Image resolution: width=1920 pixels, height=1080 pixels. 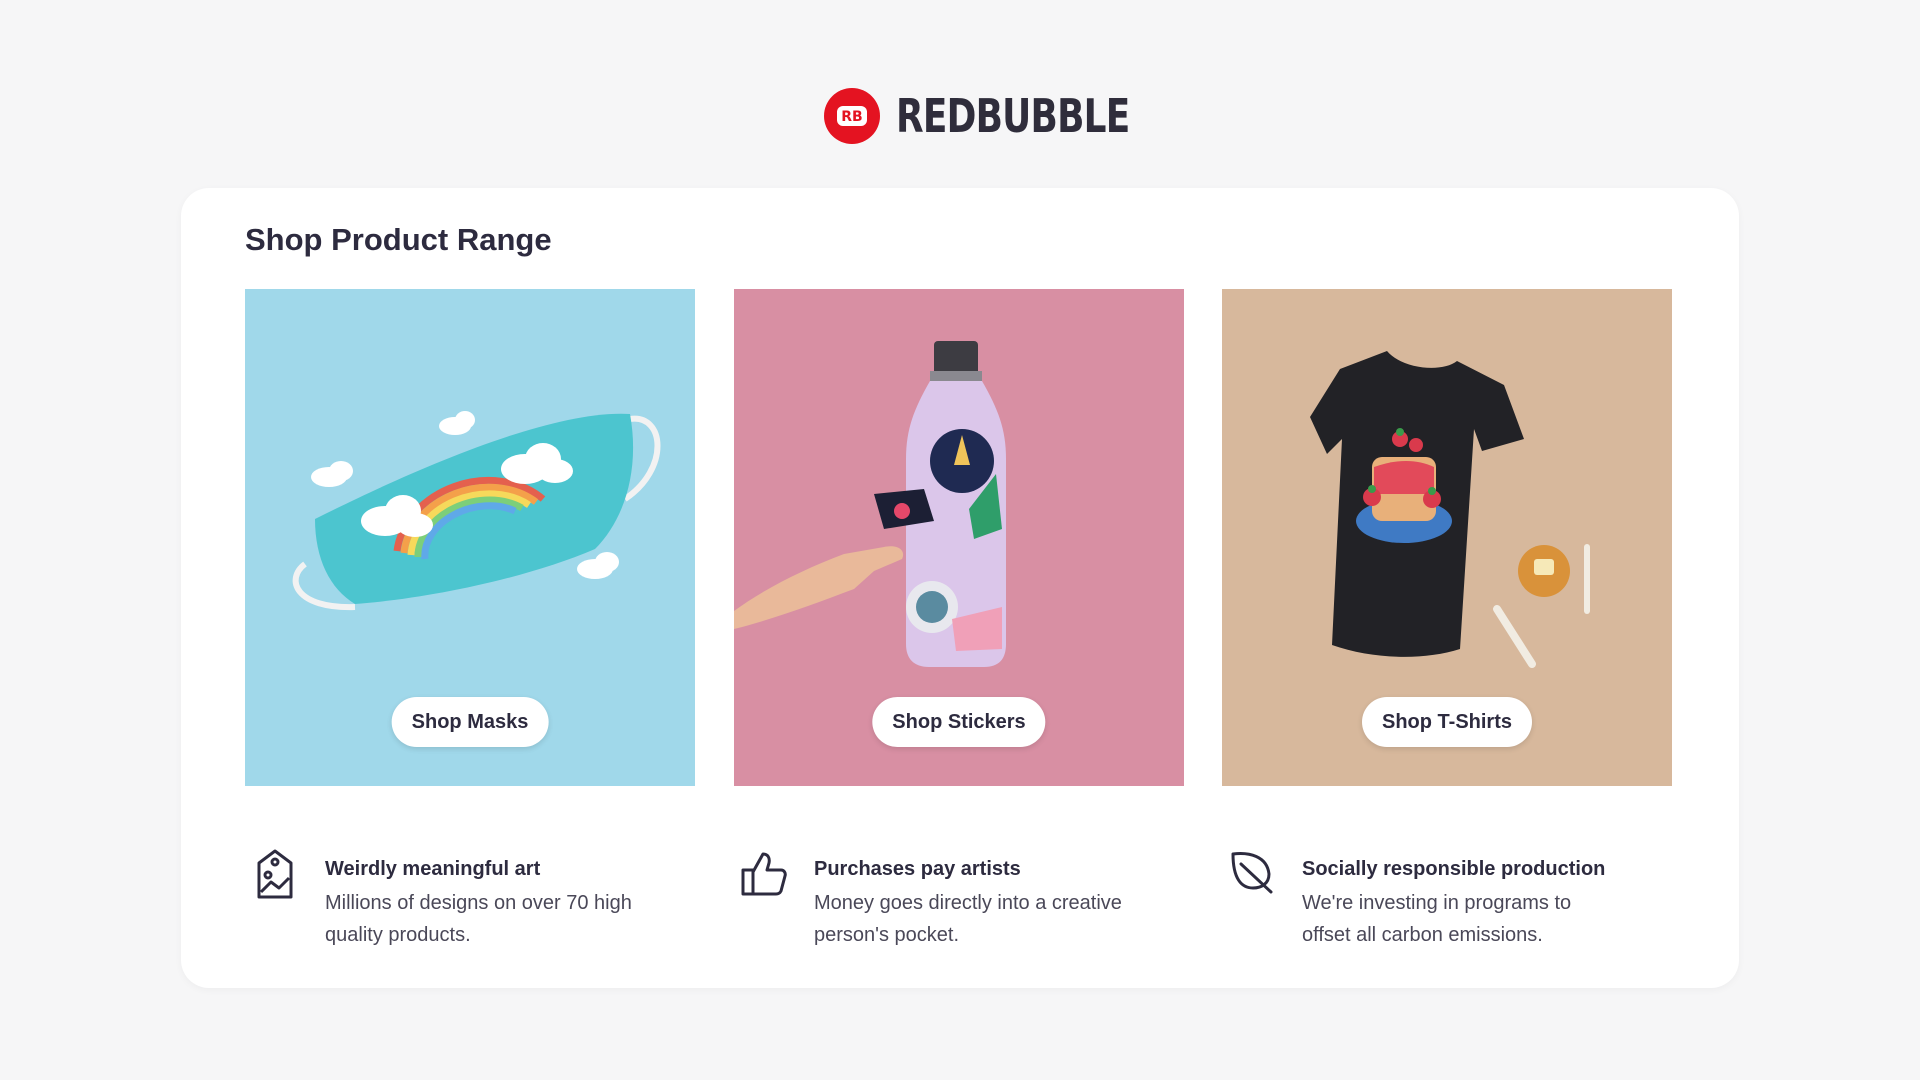 I want to click on tile-masks: Shop Masks, so click(x=470, y=537).